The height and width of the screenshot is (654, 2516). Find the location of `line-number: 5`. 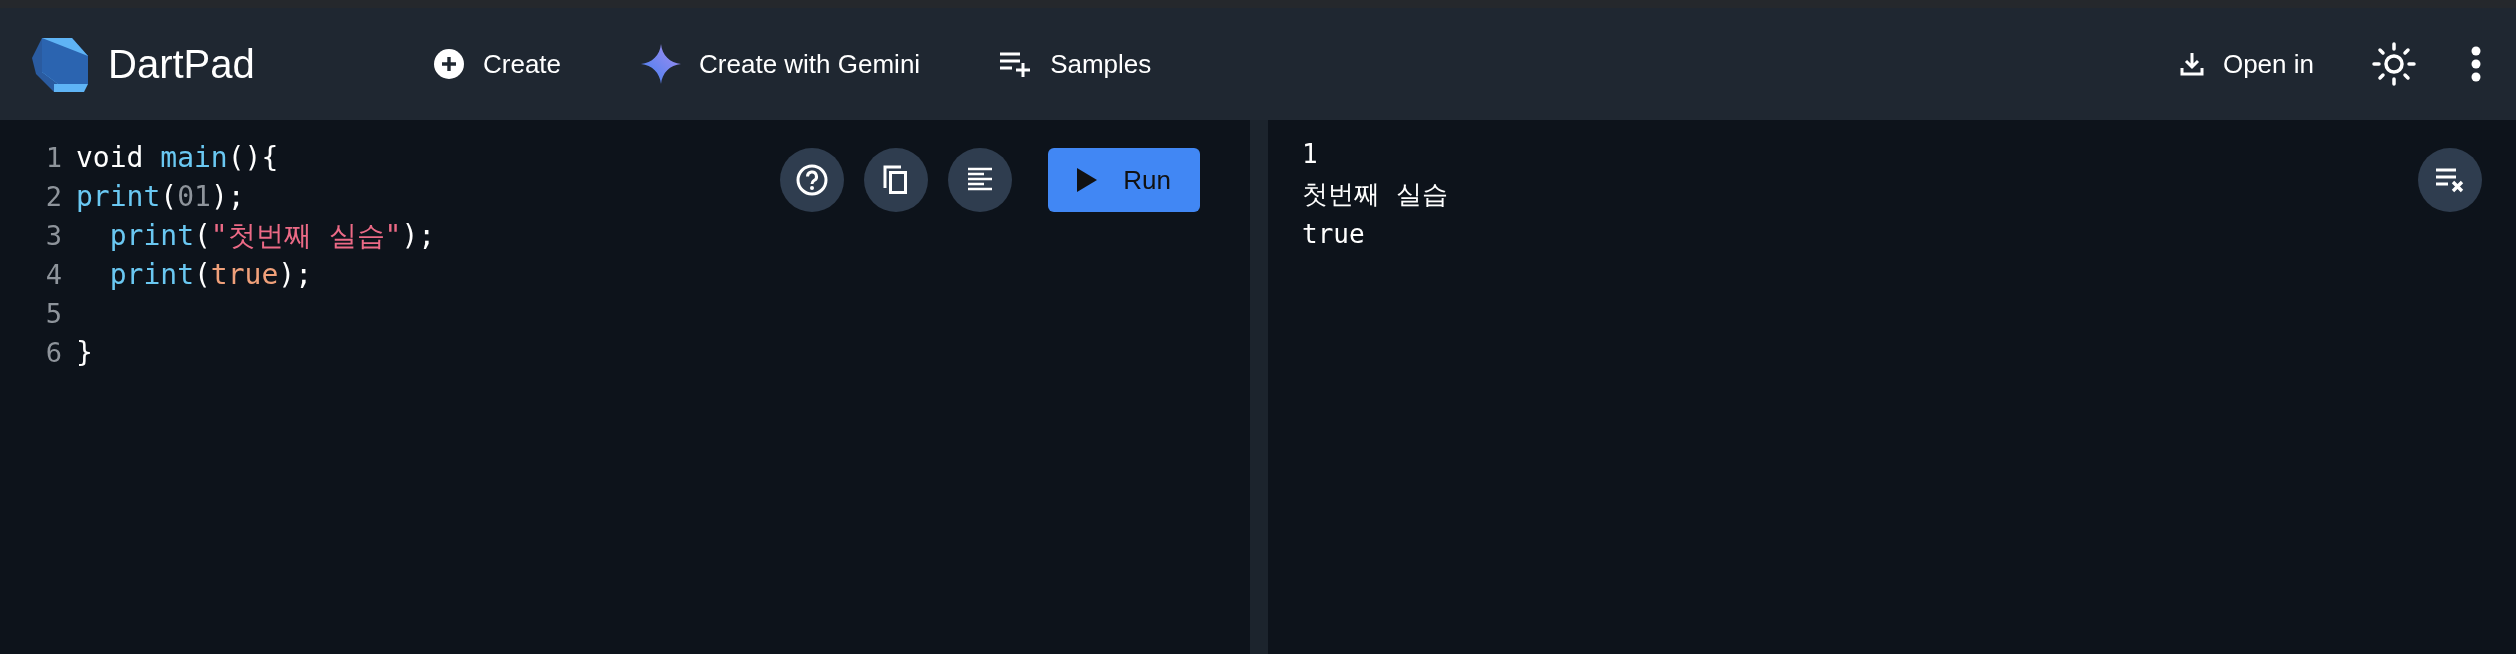

line-number: 5 is located at coordinates (53, 314).